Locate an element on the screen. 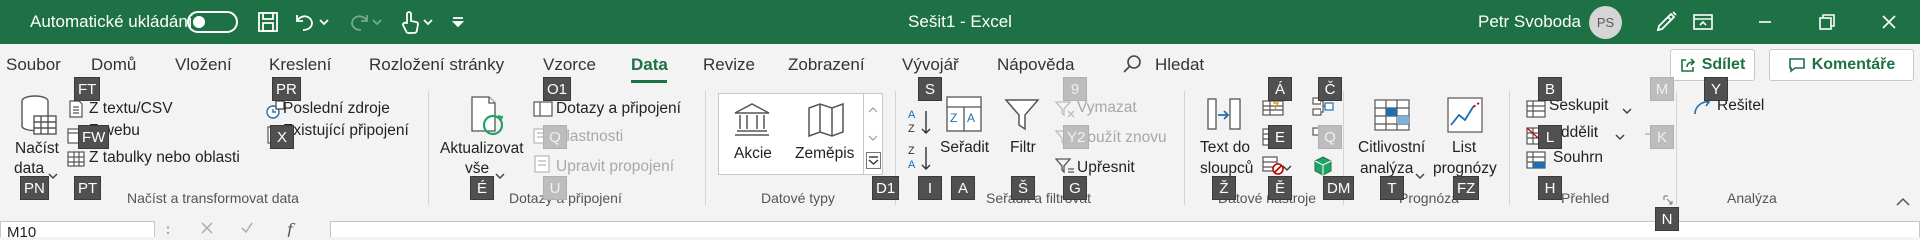  undo-dropdown-icon is located at coordinates (324, 22).